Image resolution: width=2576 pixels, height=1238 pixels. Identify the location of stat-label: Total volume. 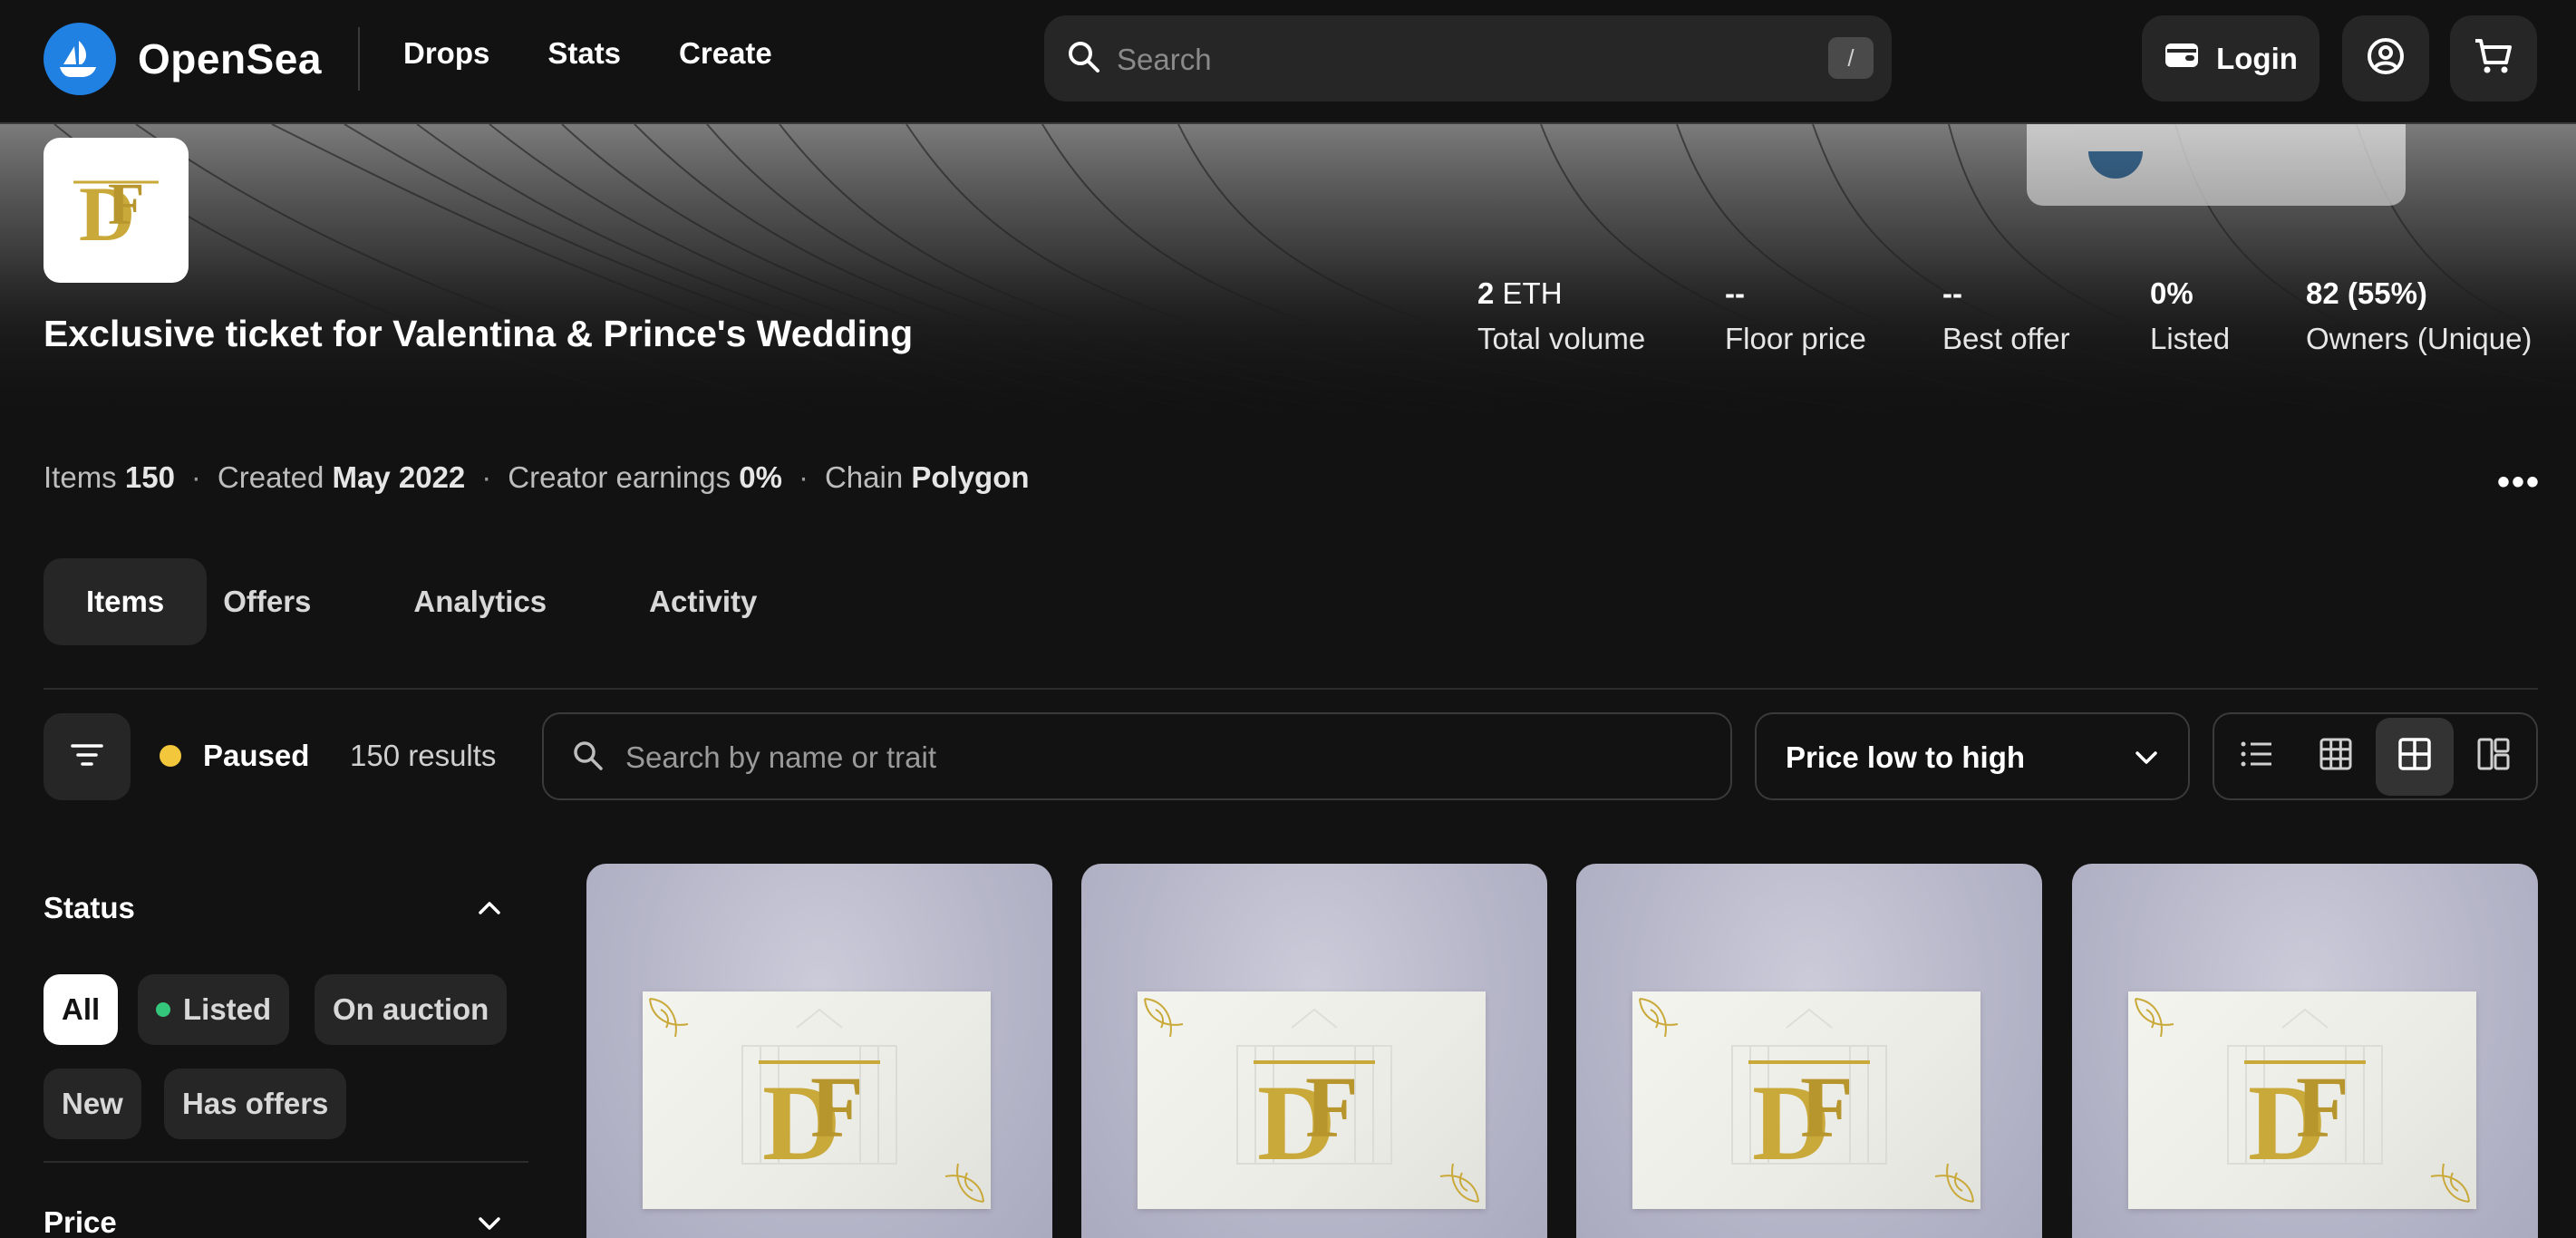
(1561, 339).